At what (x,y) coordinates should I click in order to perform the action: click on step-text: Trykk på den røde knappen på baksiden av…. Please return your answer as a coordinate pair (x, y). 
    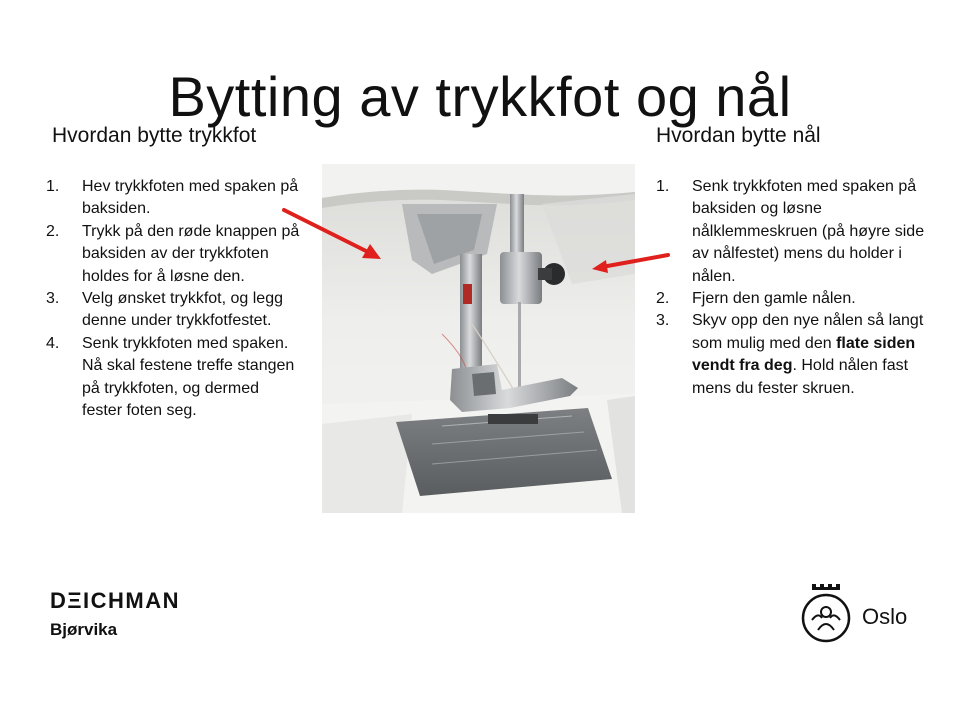
    Looking at the image, I should click on (191, 253).